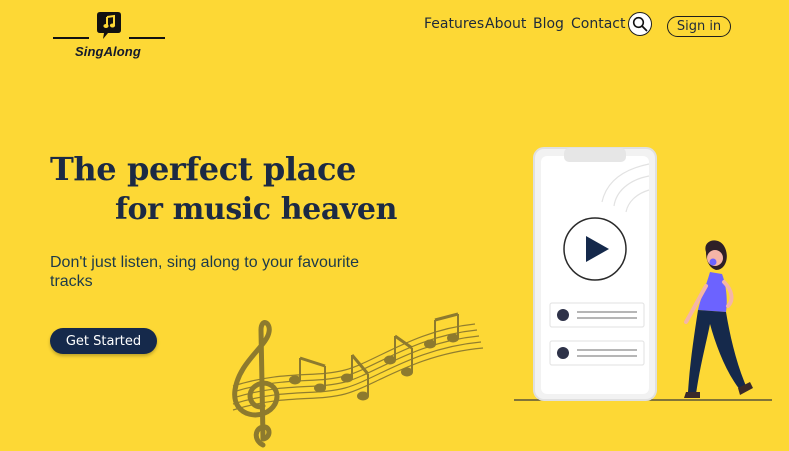  Describe the element at coordinates (103, 341) in the screenshot. I see `get-started-button: Get Started` at that location.